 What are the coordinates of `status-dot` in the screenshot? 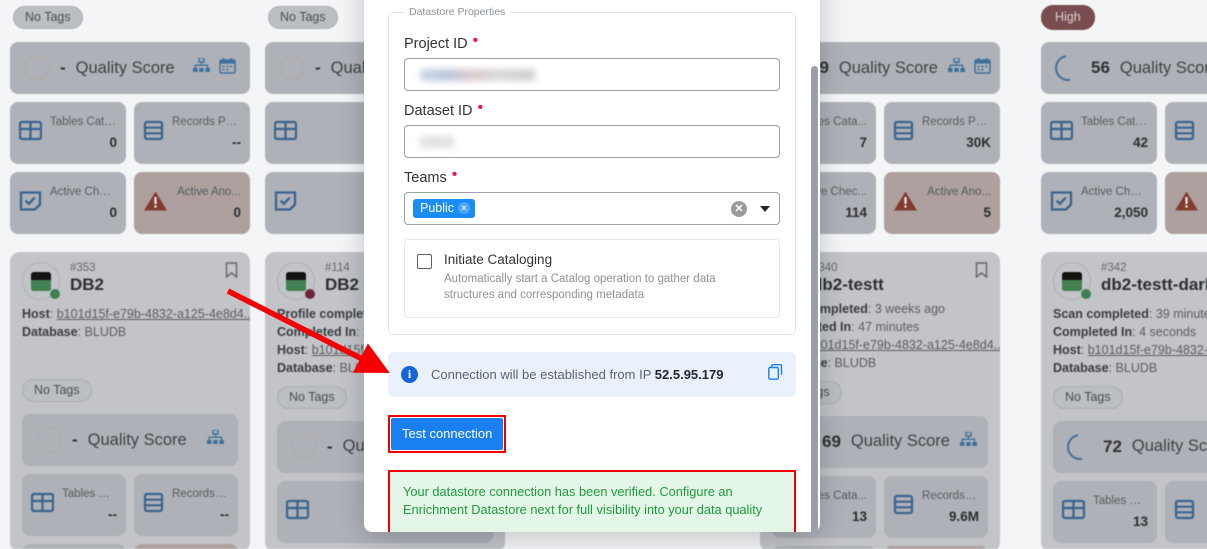 It's located at (310, 294).